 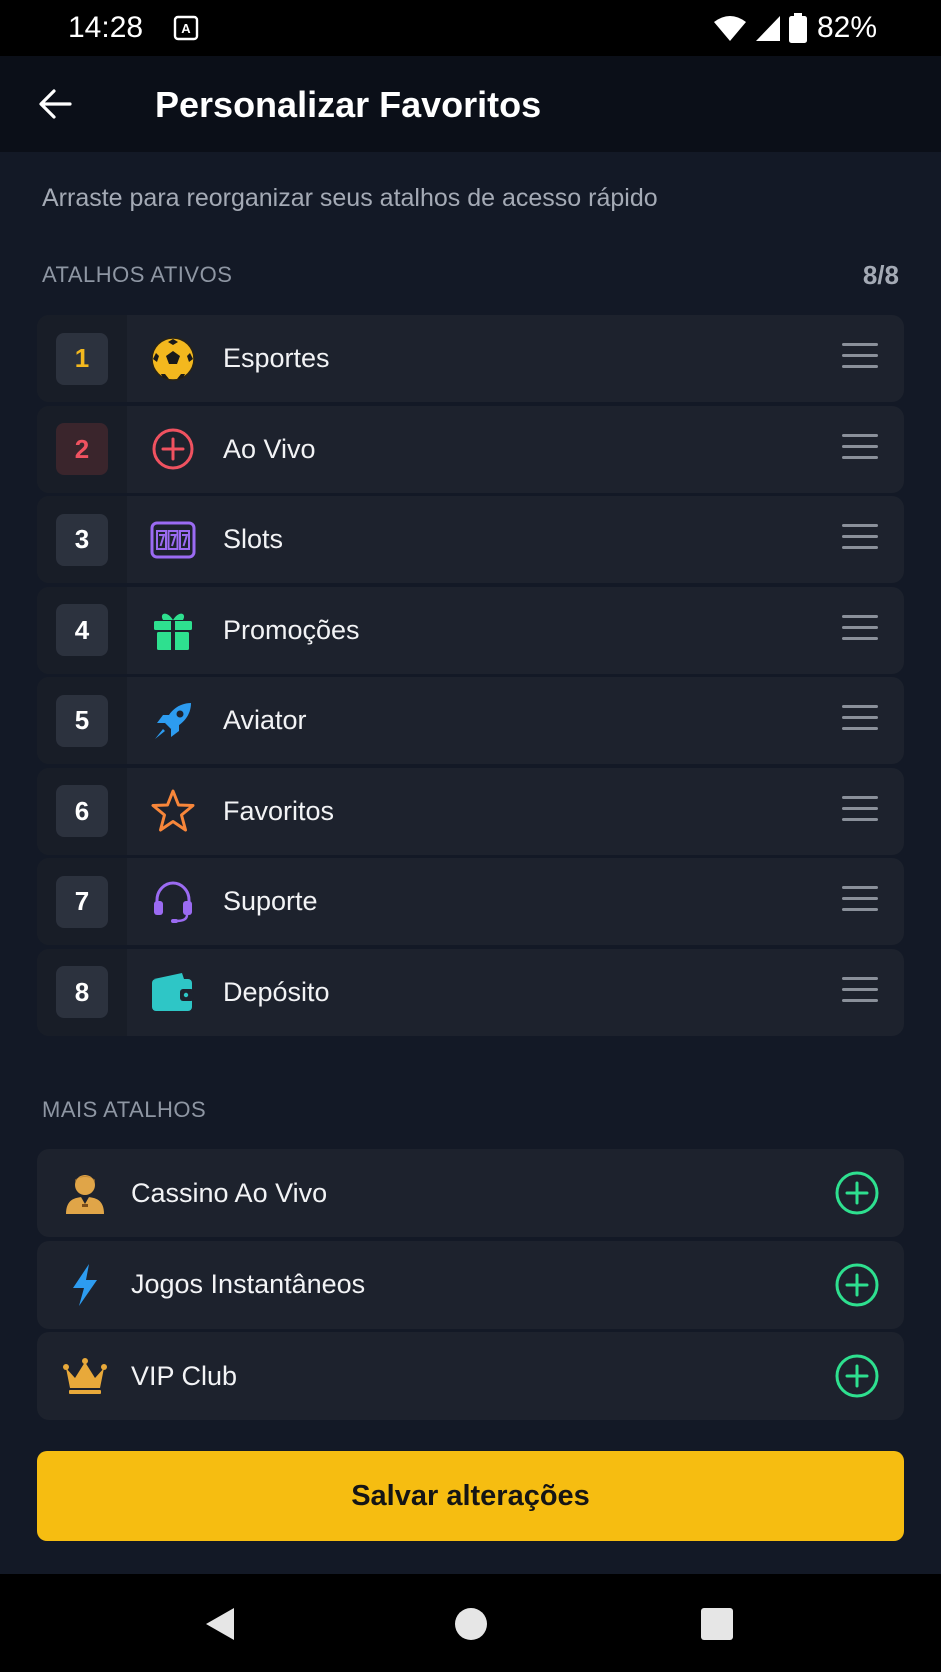 I want to click on row-number: 8, so click(x=82, y=992).